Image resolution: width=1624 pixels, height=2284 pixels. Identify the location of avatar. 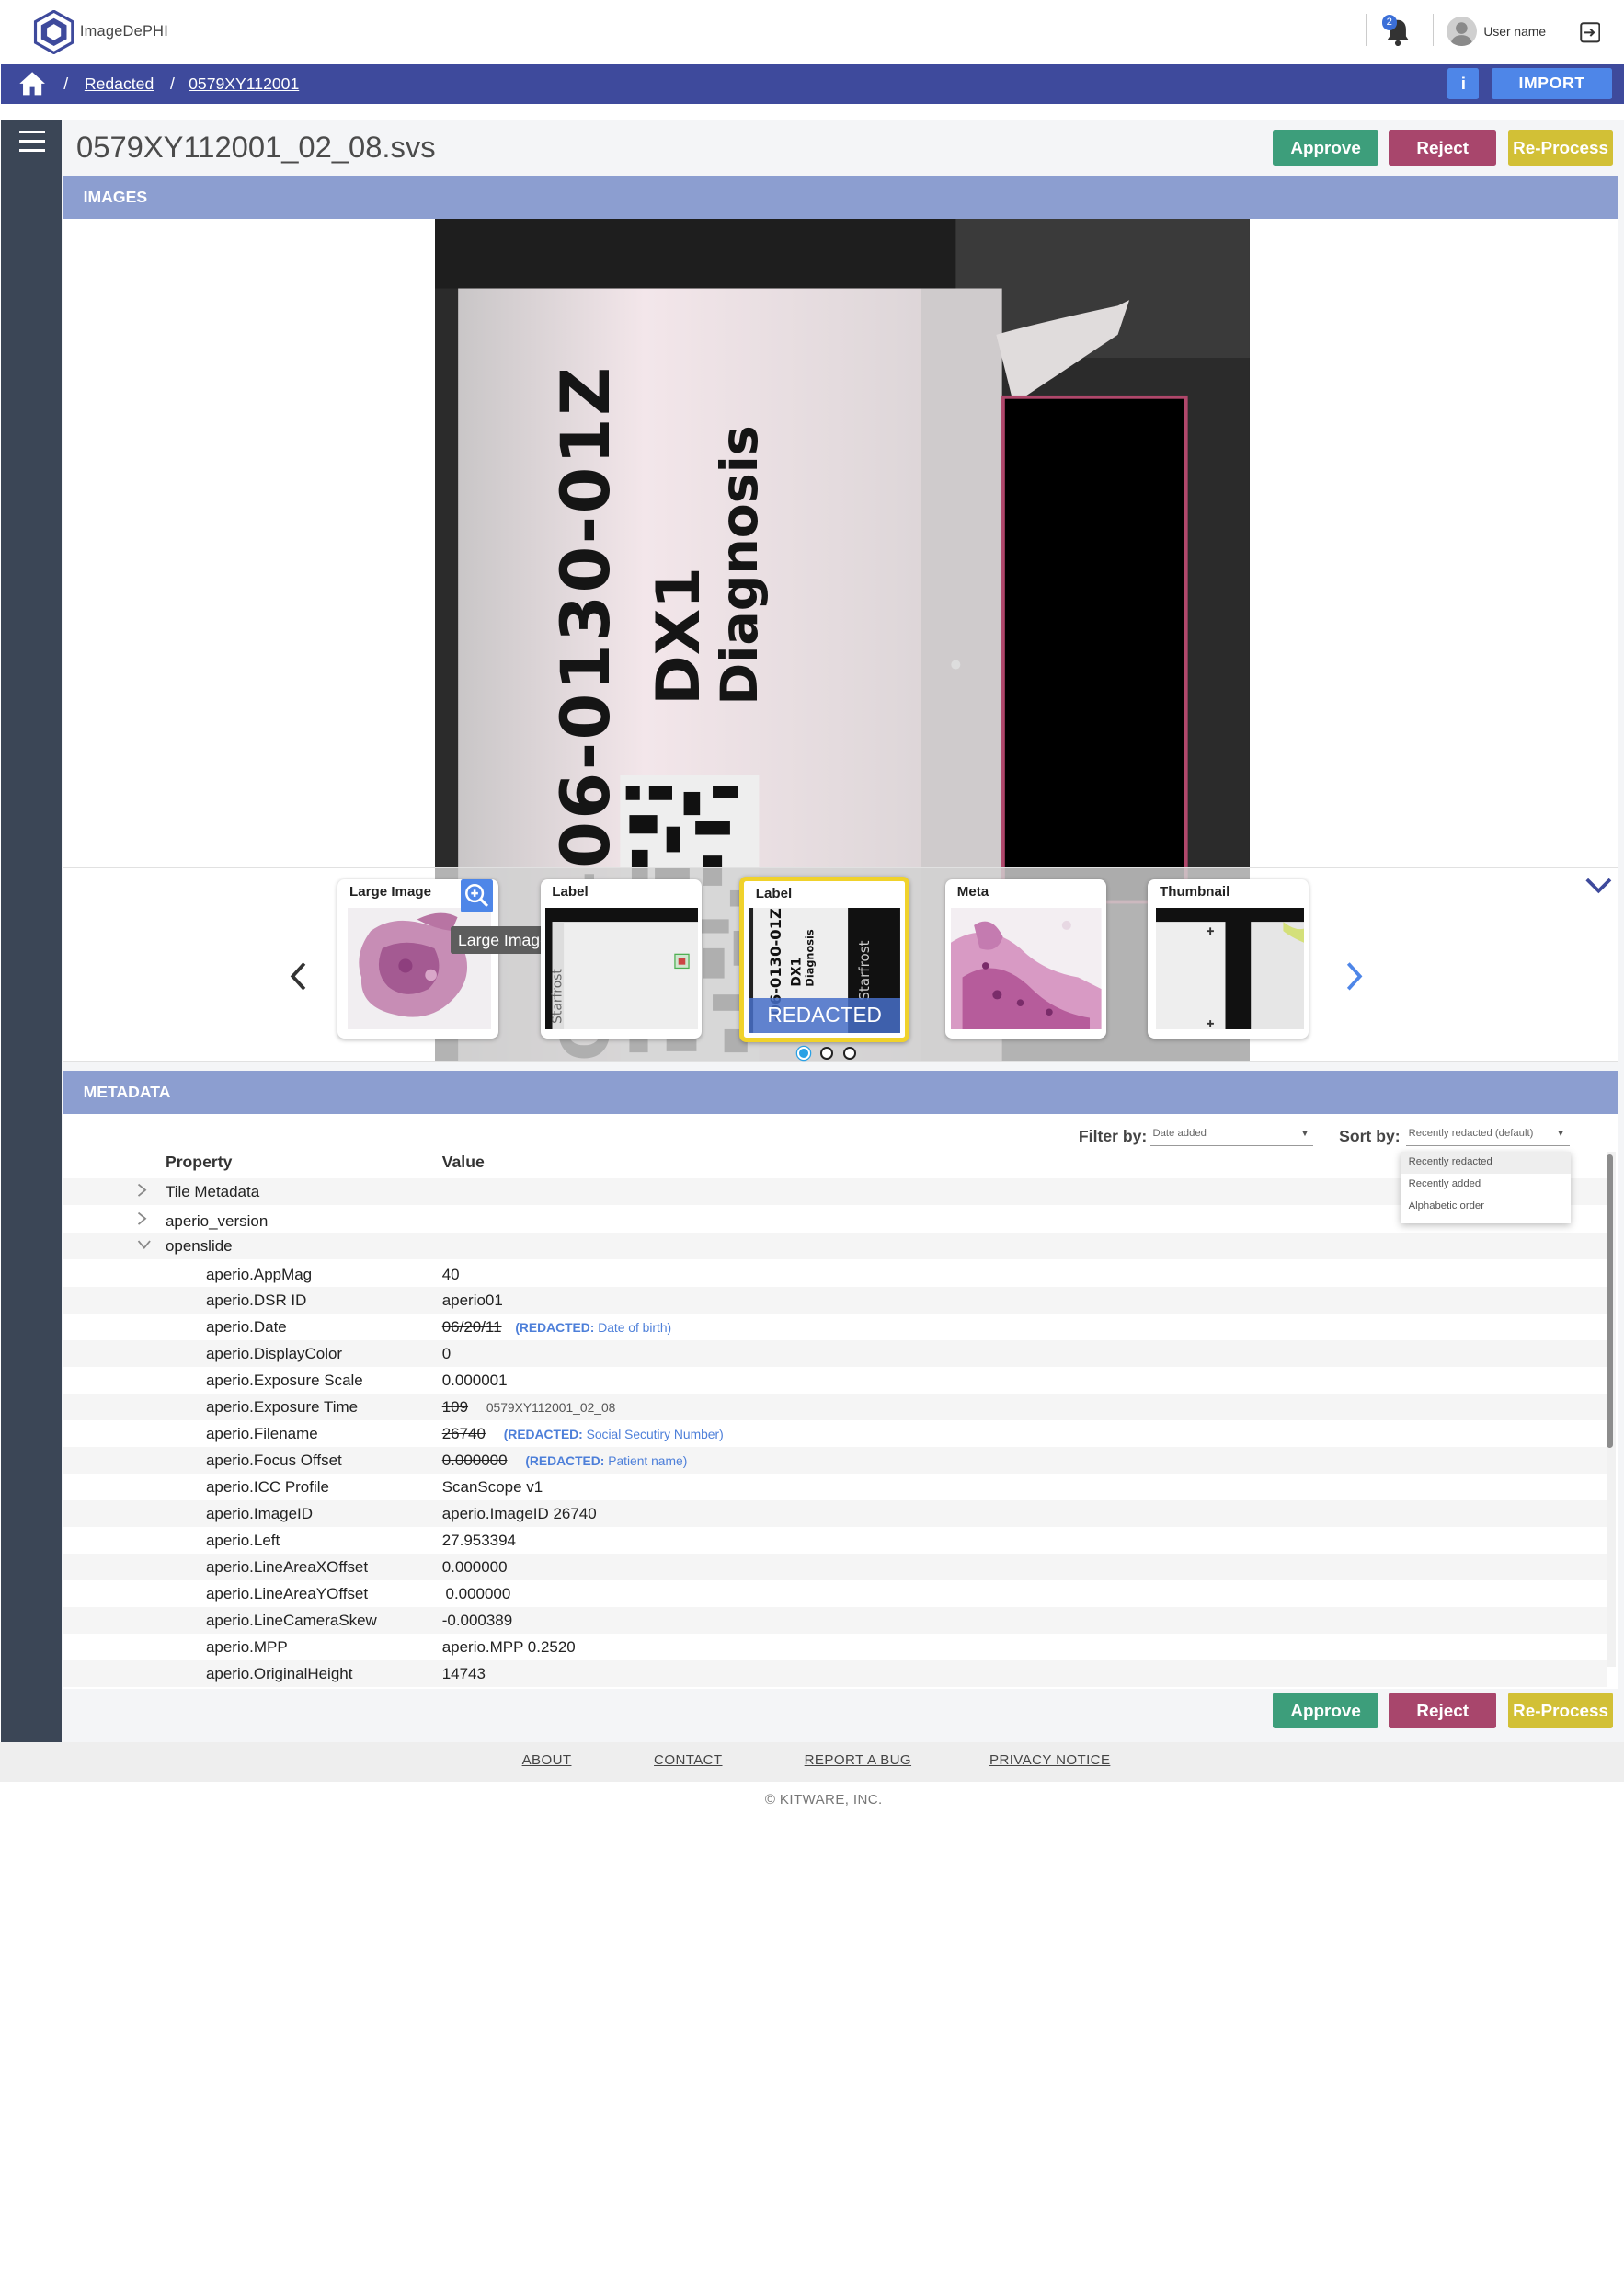
(1462, 32).